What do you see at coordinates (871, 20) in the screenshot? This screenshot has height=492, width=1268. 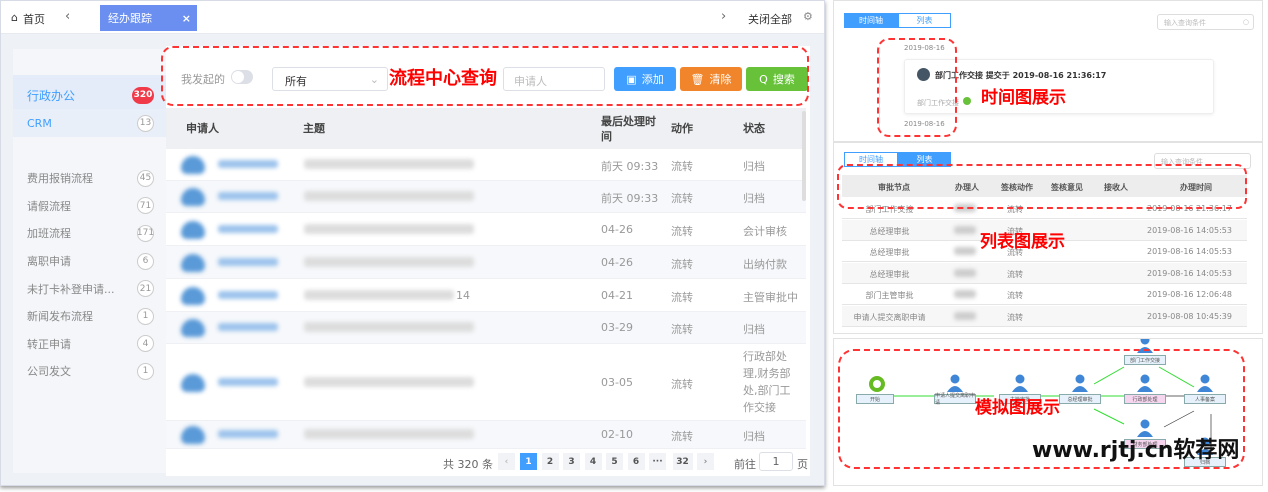 I see `tab-timeline: 时间轴` at bounding box center [871, 20].